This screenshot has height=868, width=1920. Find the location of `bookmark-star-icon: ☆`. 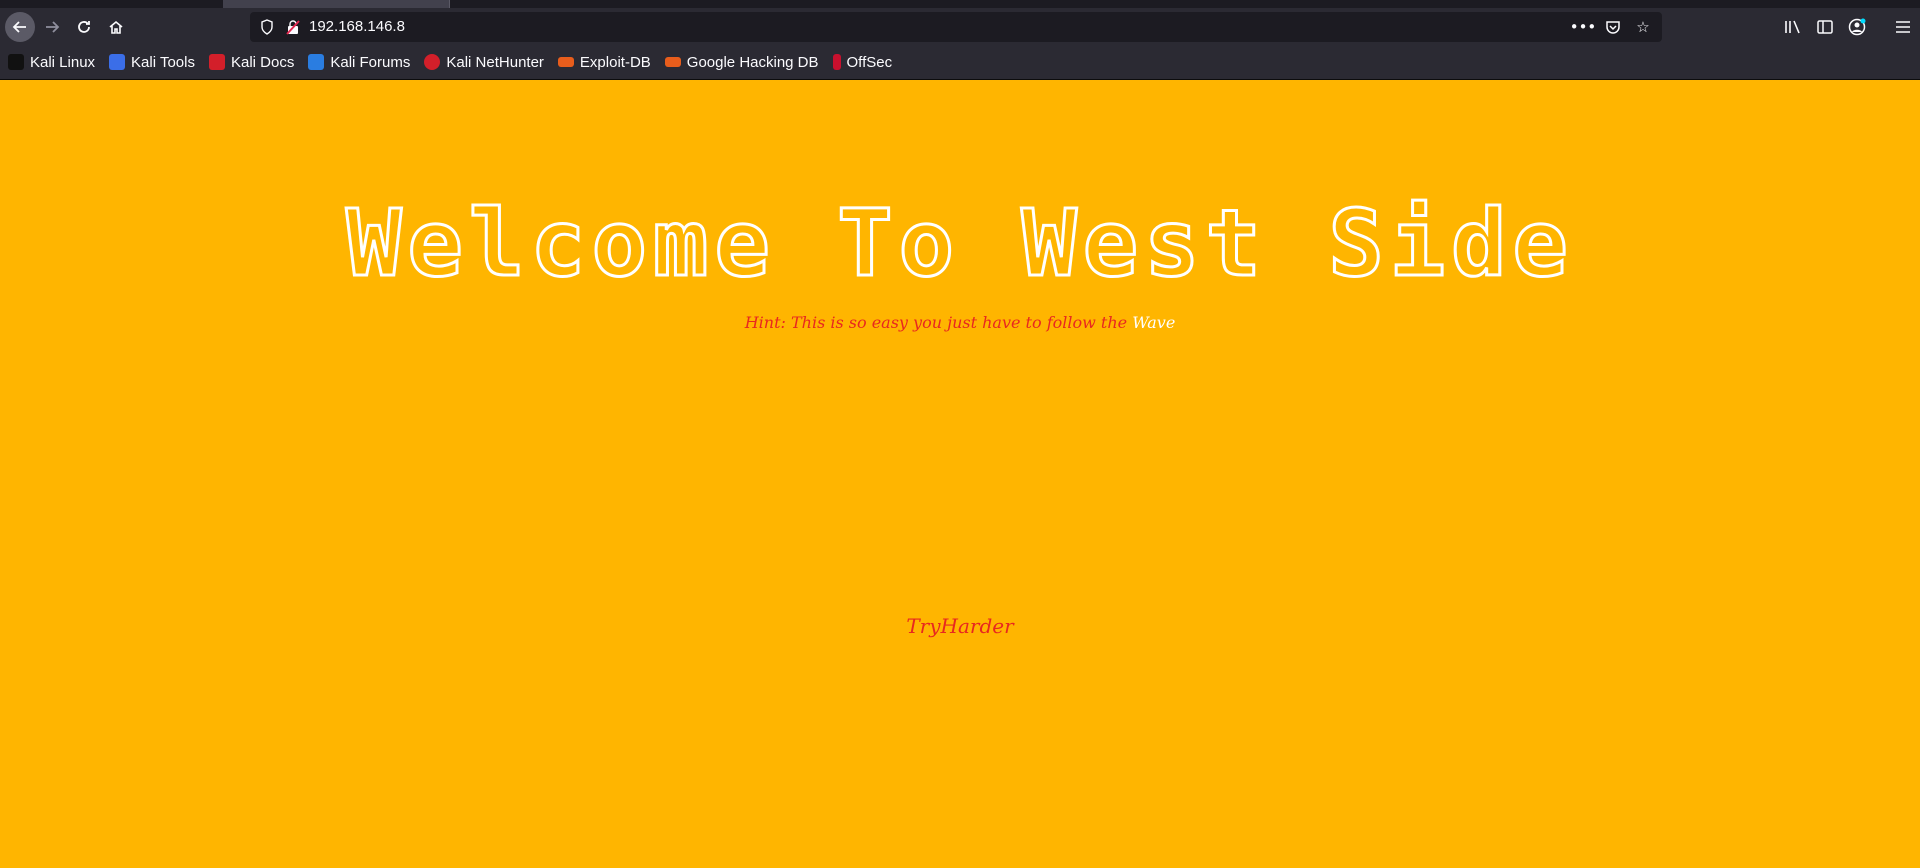

bookmark-star-icon: ☆ is located at coordinates (1643, 27).